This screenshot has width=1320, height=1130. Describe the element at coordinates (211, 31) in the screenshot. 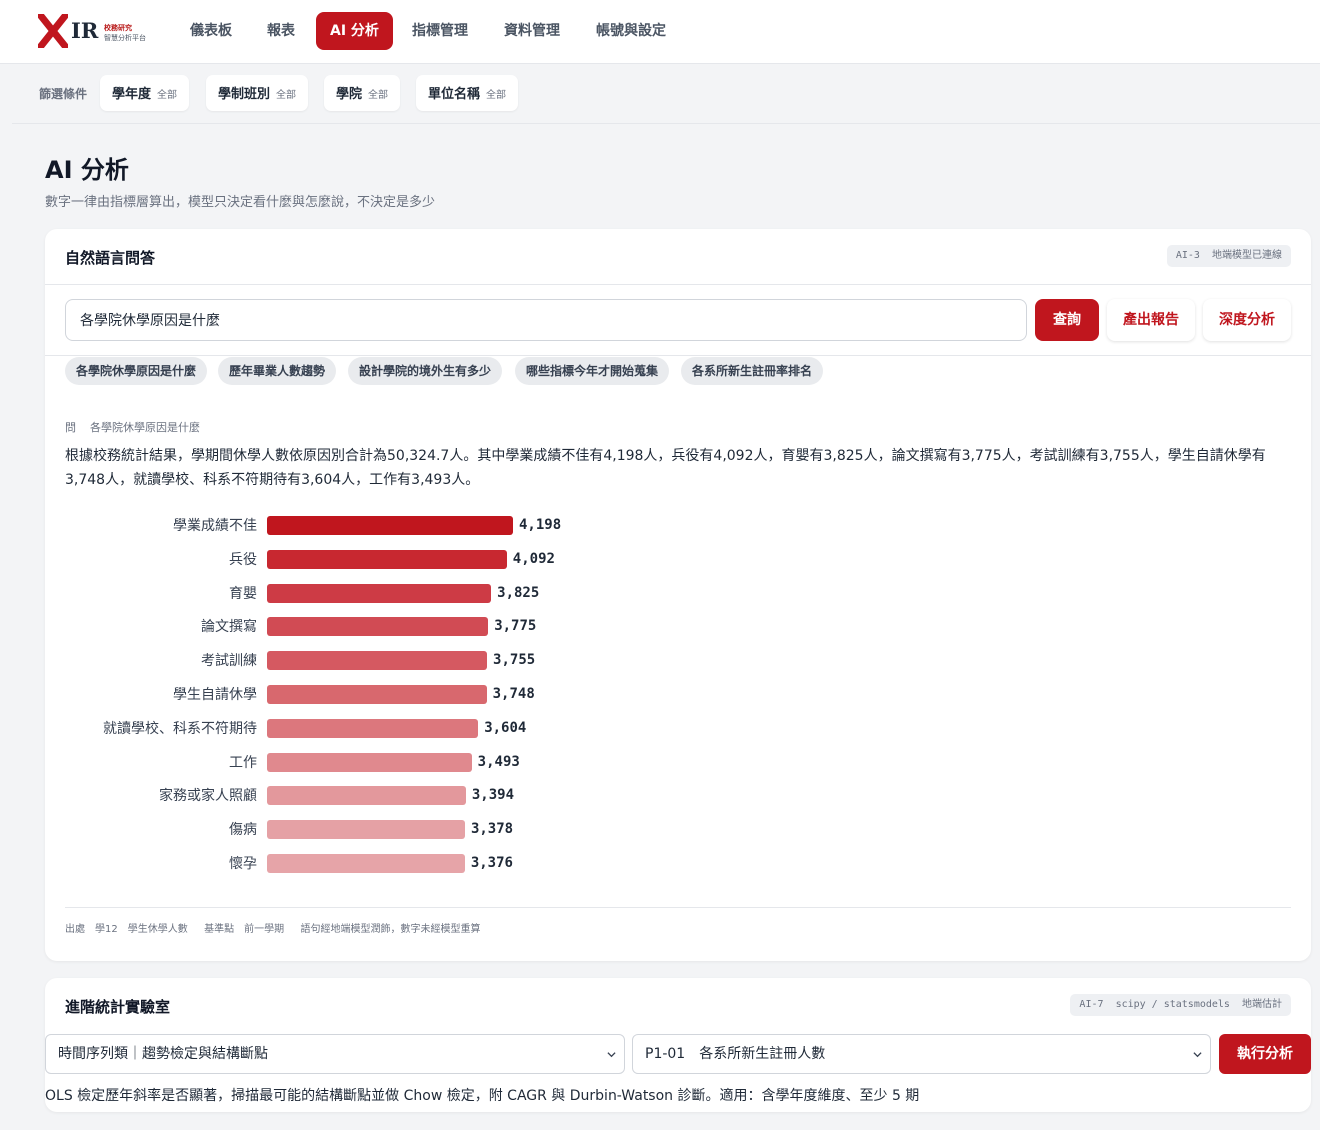

I see `nav-dashboard: 儀表板` at that location.